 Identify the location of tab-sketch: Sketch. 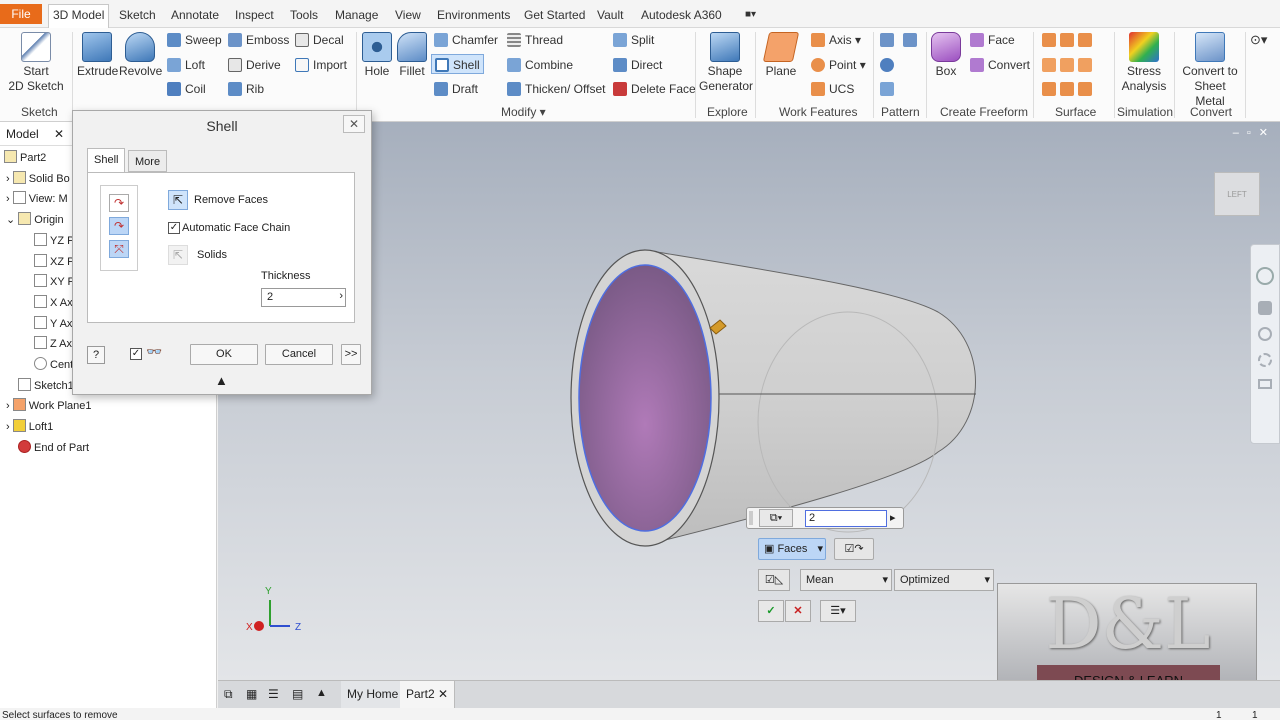
(137, 15).